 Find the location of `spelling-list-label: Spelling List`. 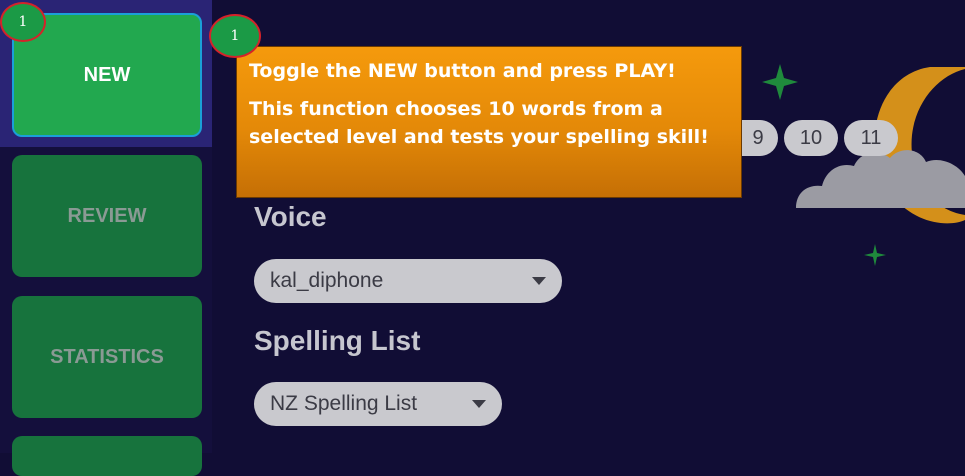

spelling-list-label: Spelling List is located at coordinates (337, 340).